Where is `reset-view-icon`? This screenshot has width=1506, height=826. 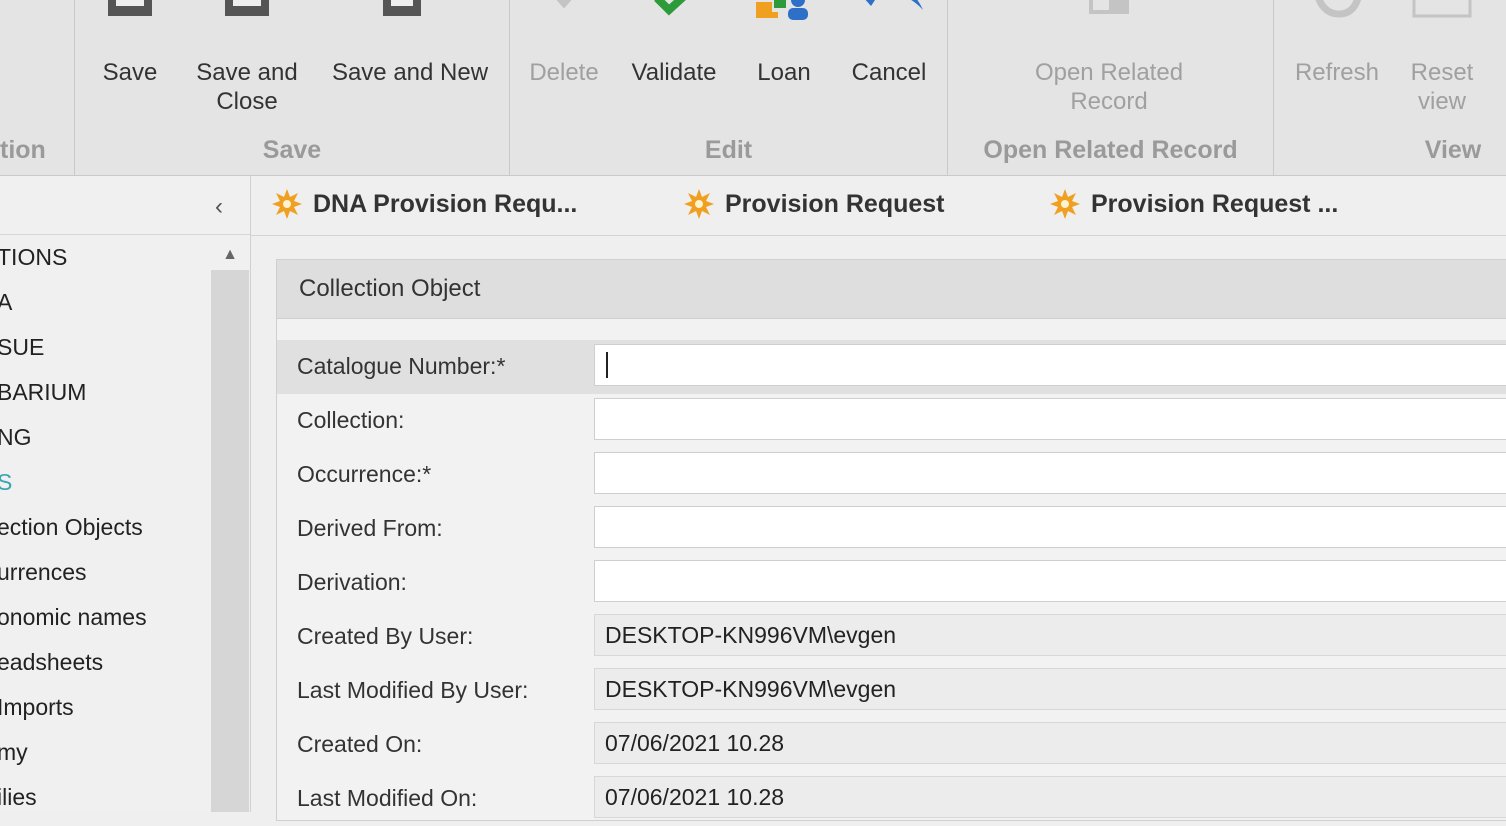 reset-view-icon is located at coordinates (1442, 9).